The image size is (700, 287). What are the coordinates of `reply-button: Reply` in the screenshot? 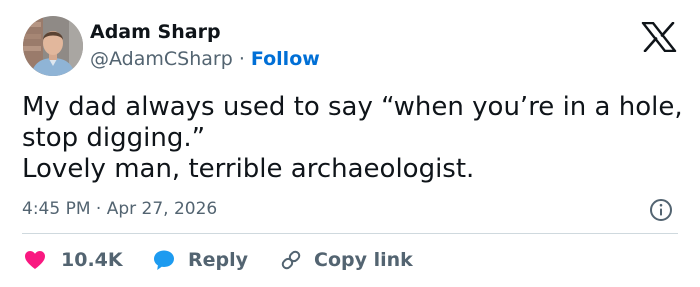 It's located at (200, 260).